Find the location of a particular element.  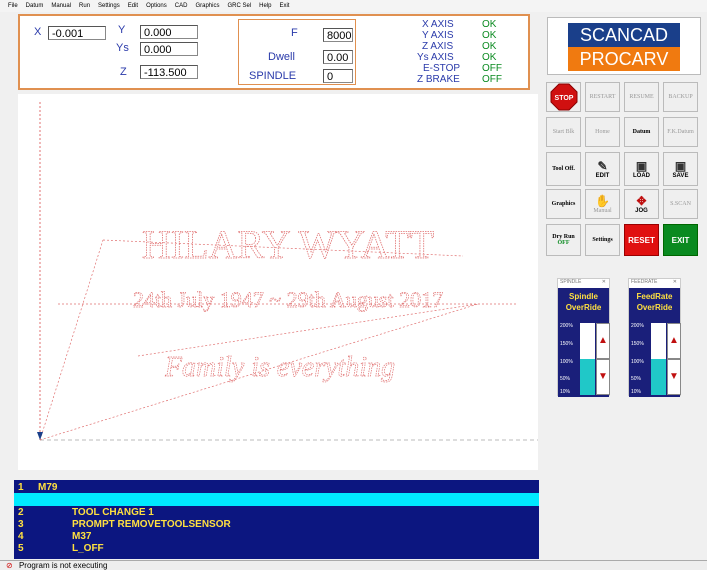

fk-datum-label: F.K.Datum is located at coordinates (680, 132).